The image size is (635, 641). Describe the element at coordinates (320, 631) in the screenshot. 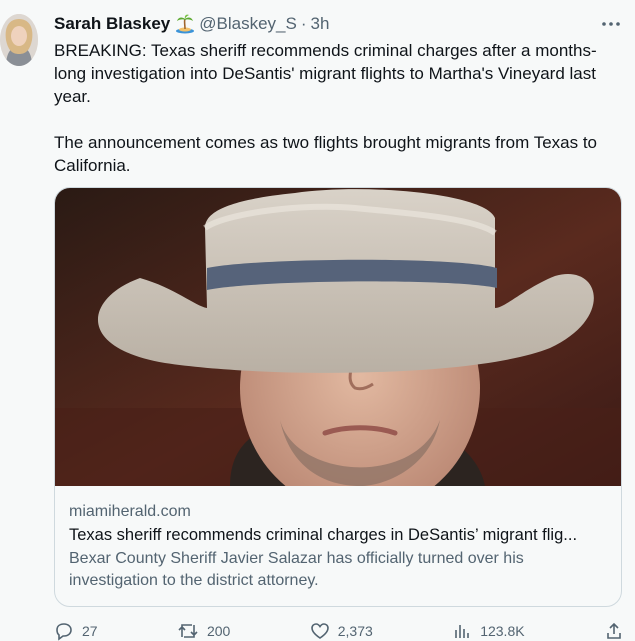

I see `heart-icon` at that location.